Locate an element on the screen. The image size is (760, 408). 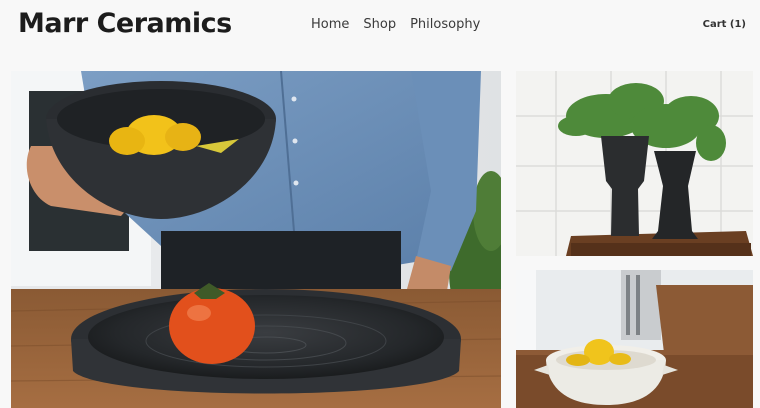
nav-home-link: Home is located at coordinates (330, 24).